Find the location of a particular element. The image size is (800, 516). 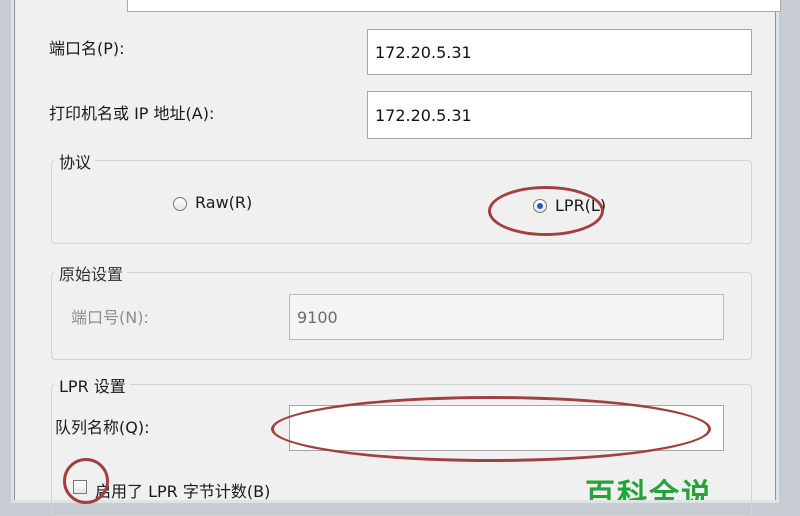

raw-radio is located at coordinates (180, 204).